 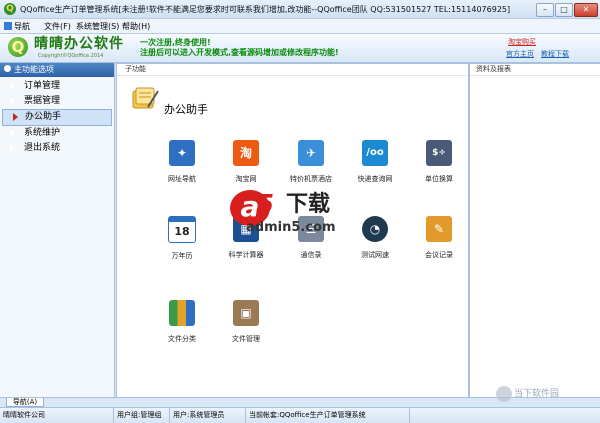 I want to click on tile-label: 快递查询网, so click(x=375, y=179).